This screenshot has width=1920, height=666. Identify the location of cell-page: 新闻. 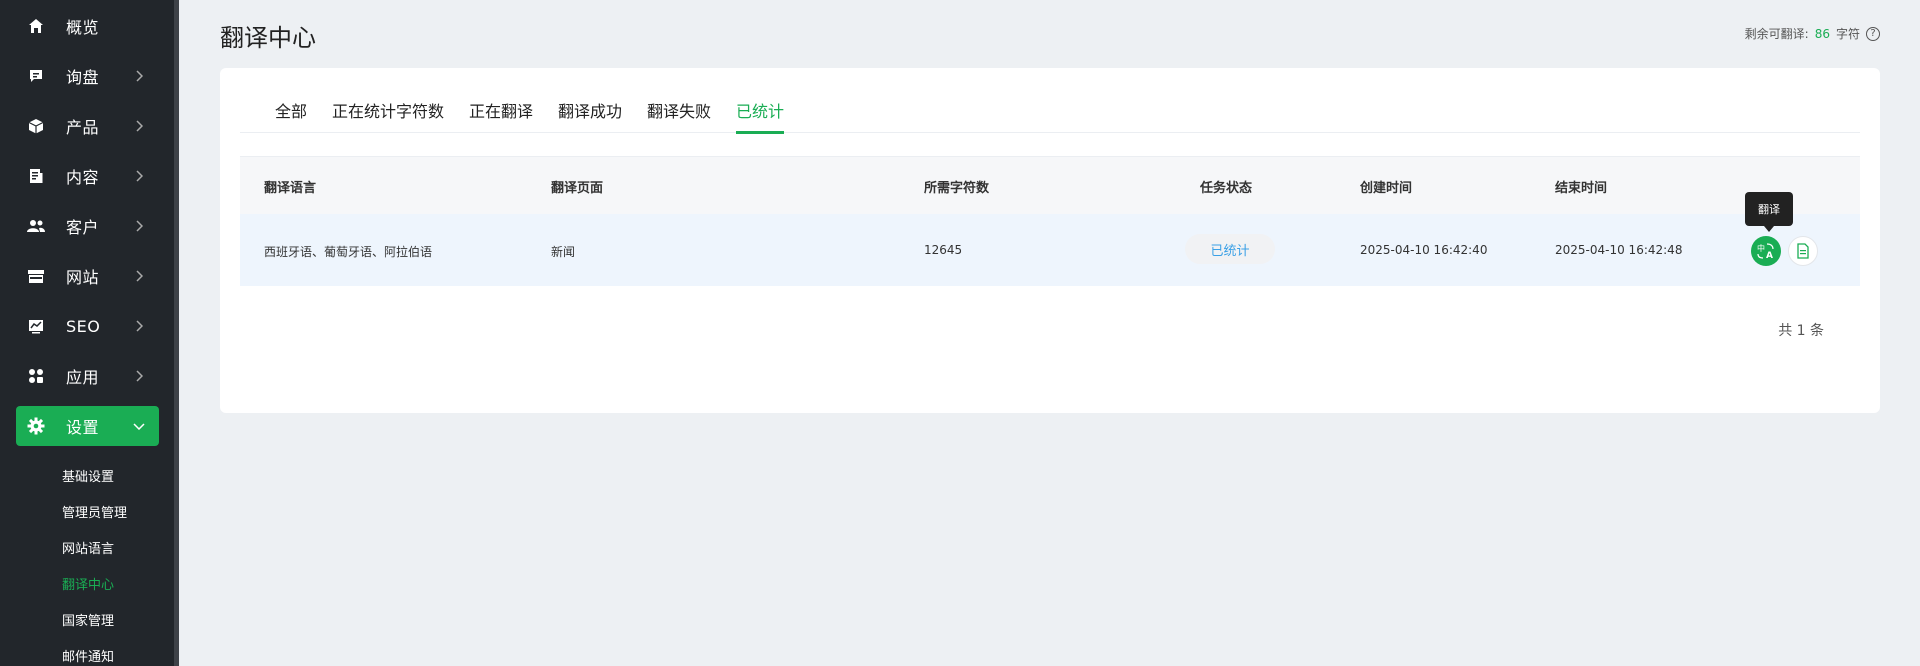
(563, 252).